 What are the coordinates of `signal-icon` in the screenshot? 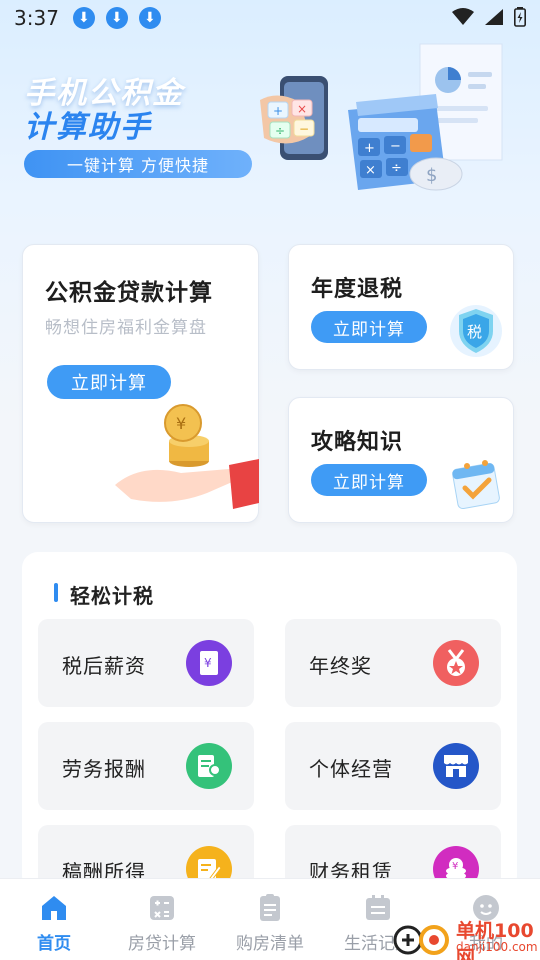 It's located at (494, 17).